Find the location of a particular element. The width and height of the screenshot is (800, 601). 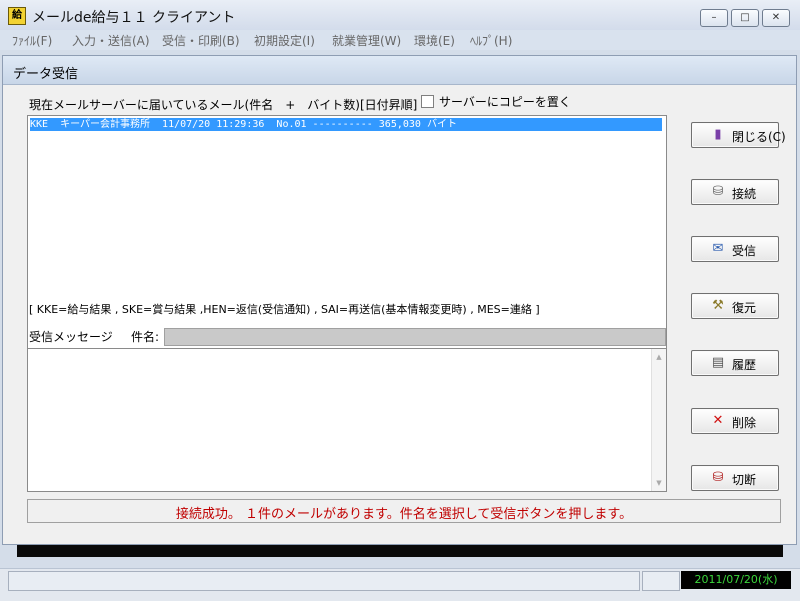

disconnect-button: ⛁ 切断 is located at coordinates (735, 478).